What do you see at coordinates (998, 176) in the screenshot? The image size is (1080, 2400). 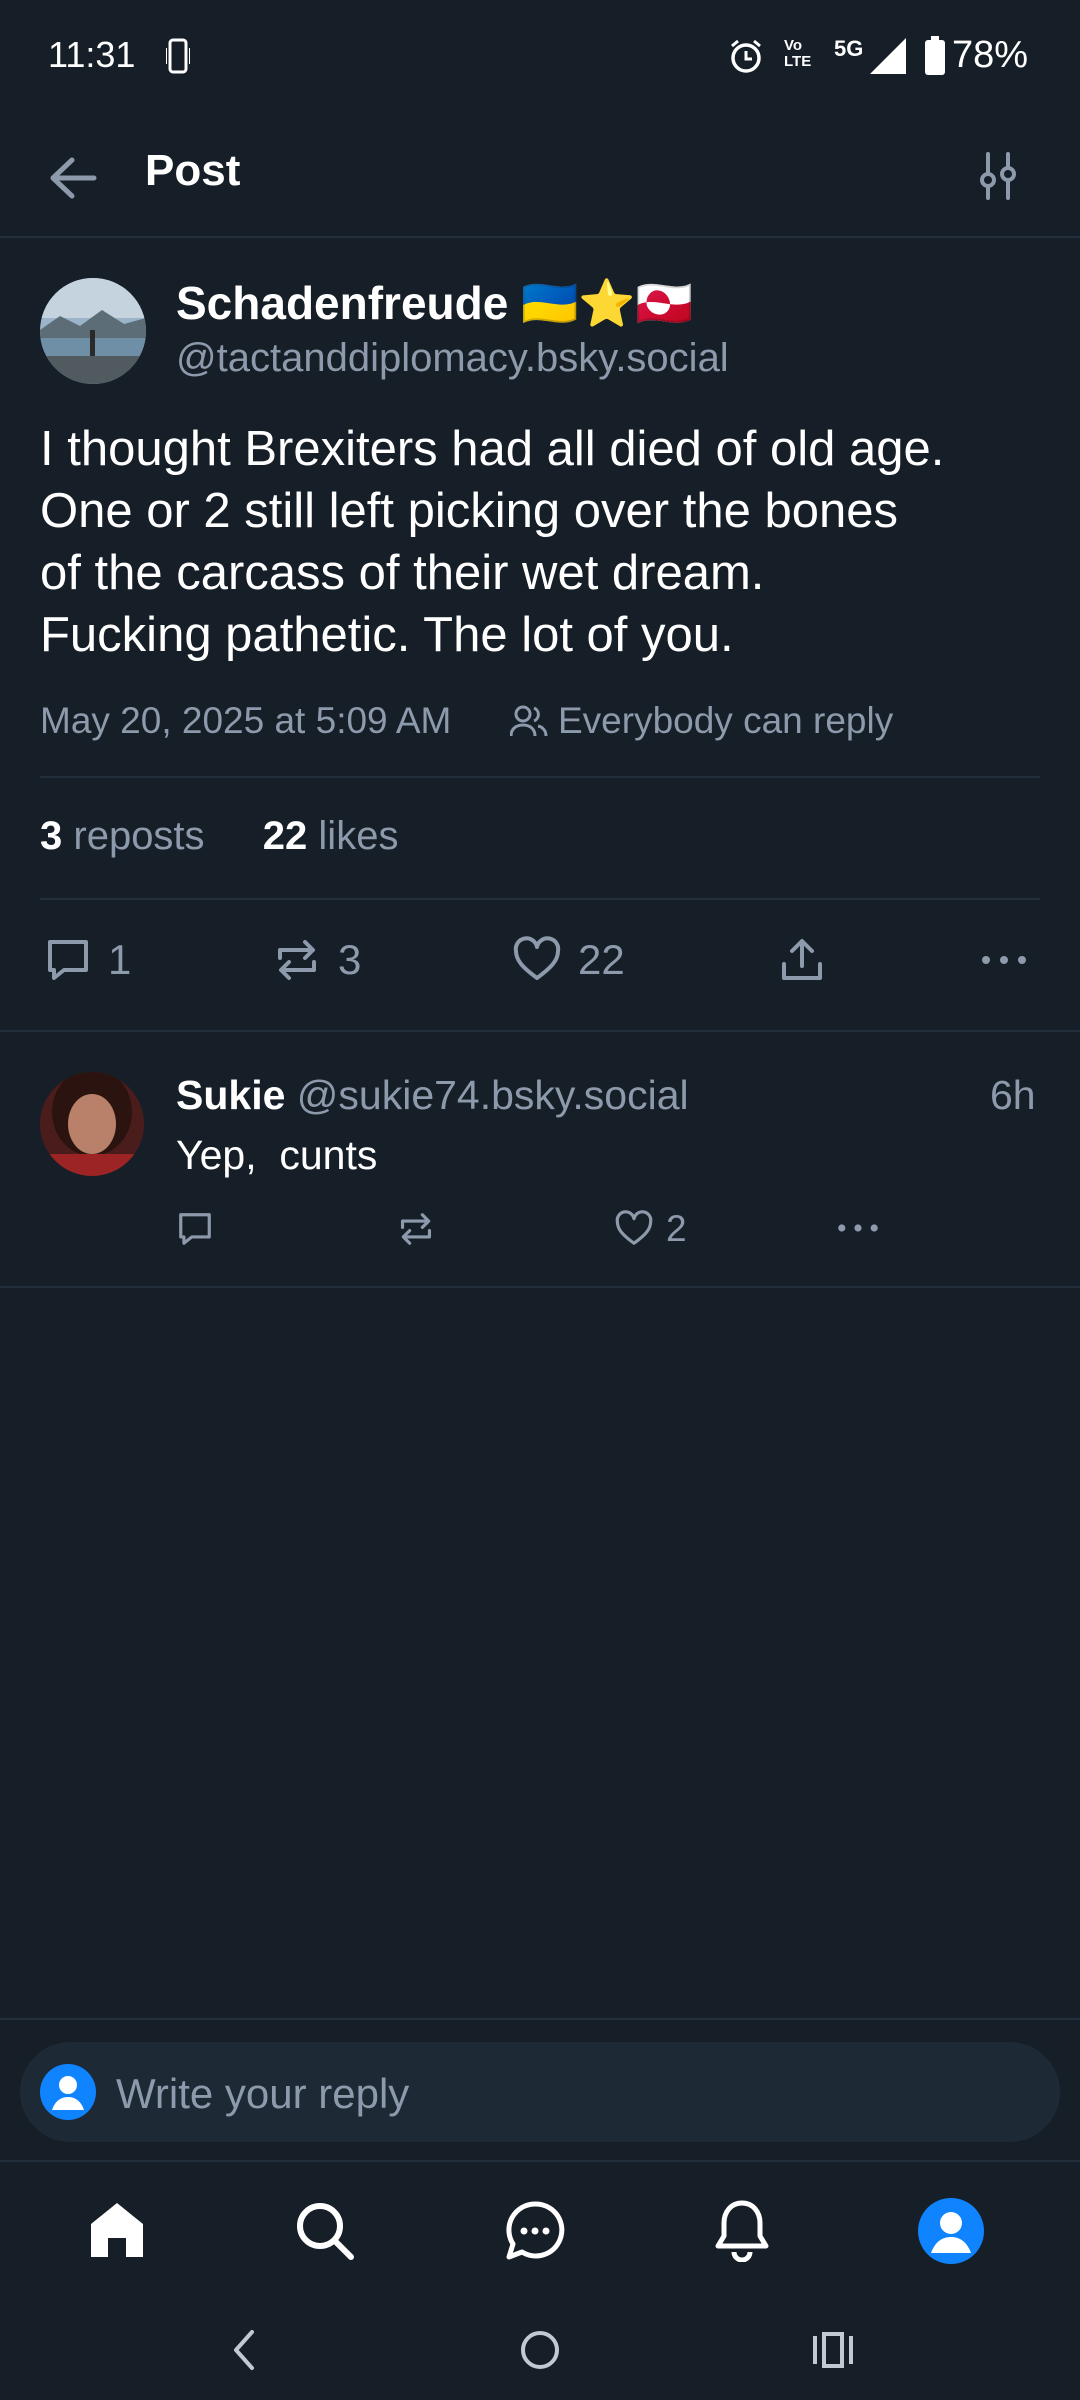 I see `thread-settings-icon` at bounding box center [998, 176].